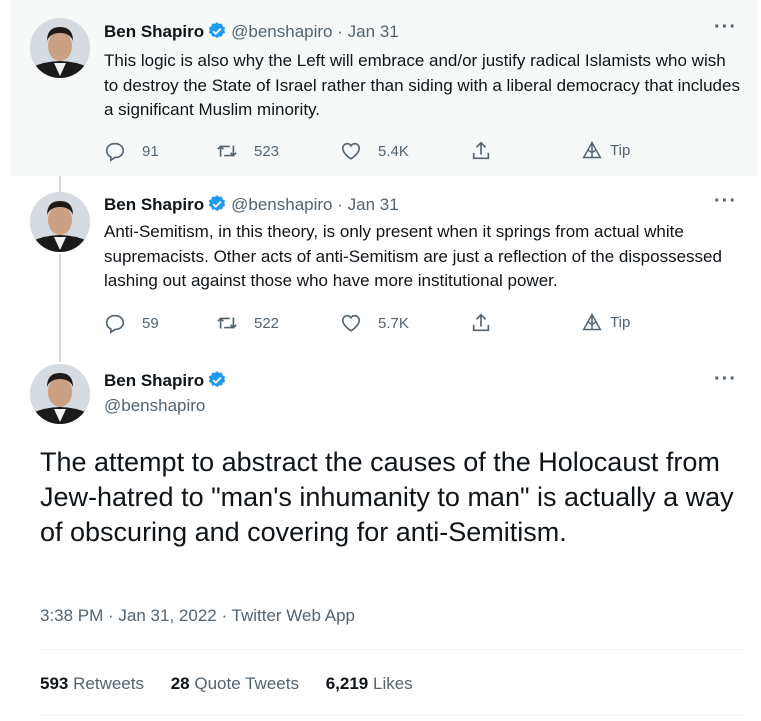  Describe the element at coordinates (131, 323) in the screenshot. I see `reply-button: 59` at that location.